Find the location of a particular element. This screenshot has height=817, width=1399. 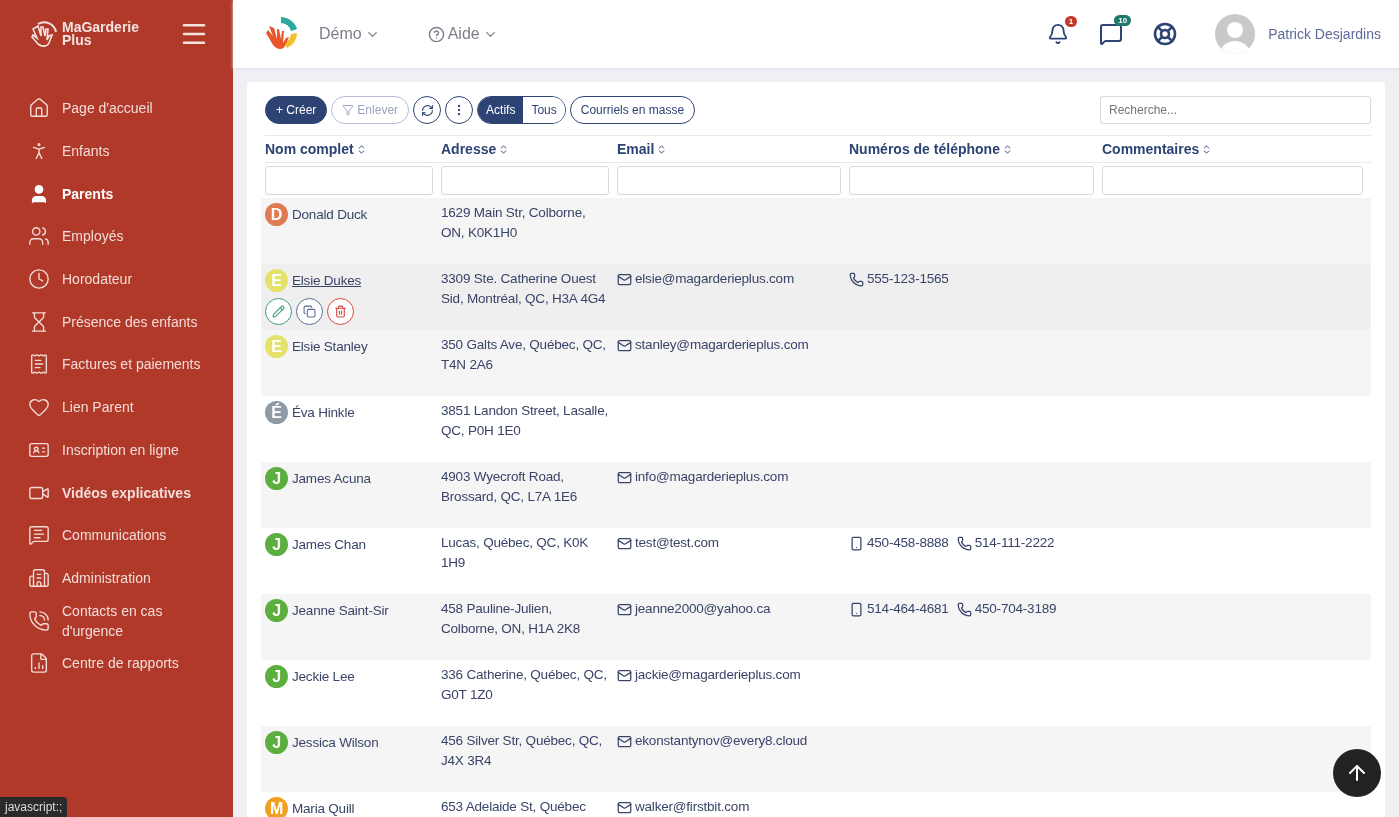

notifications-button is located at coordinates (1058, 34).